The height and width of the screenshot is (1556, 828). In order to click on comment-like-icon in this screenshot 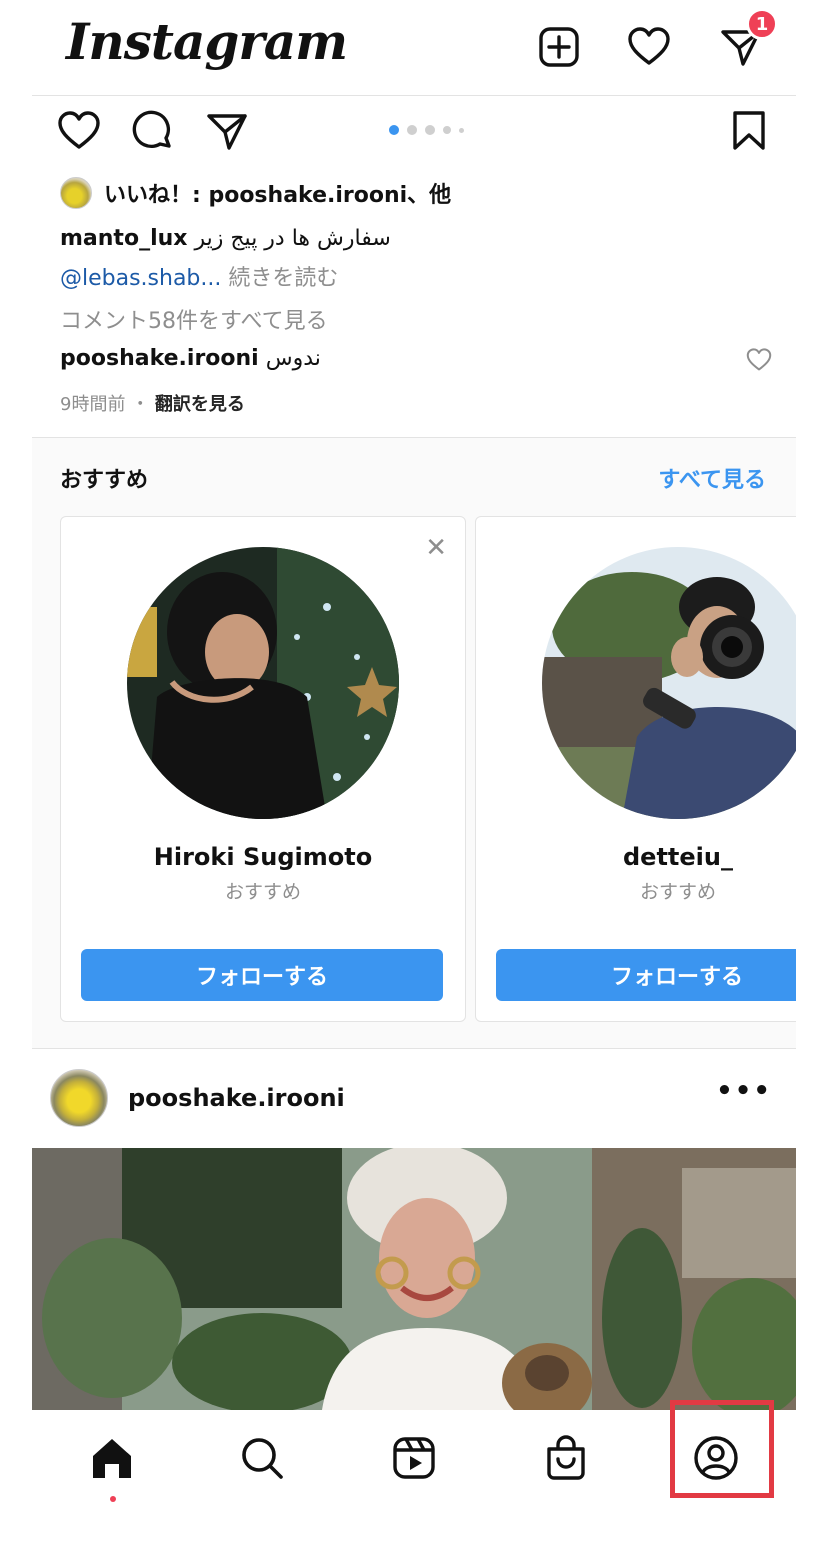, I will do `click(759, 362)`.